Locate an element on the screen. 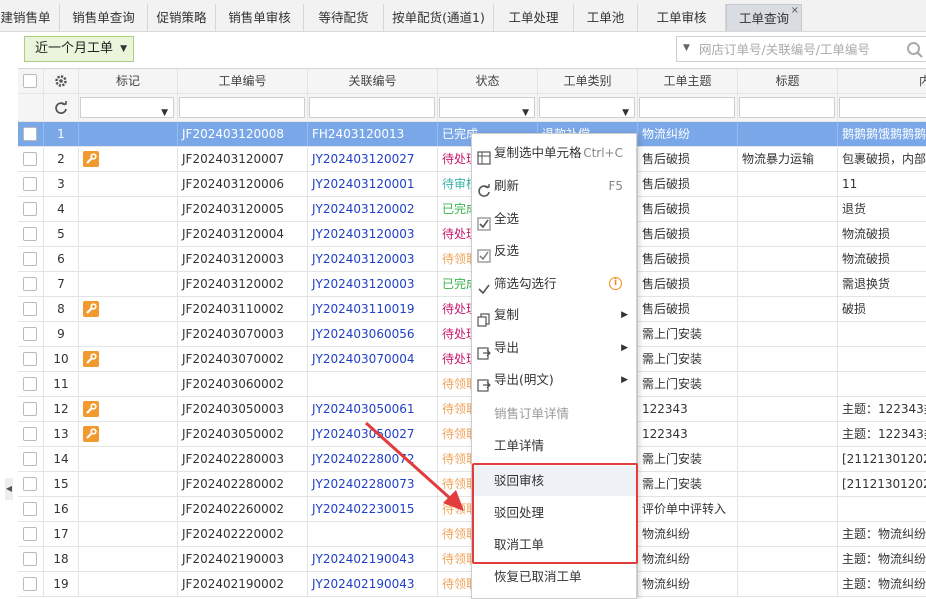  menu-item-shortcut: Ctrl+C is located at coordinates (603, 153).